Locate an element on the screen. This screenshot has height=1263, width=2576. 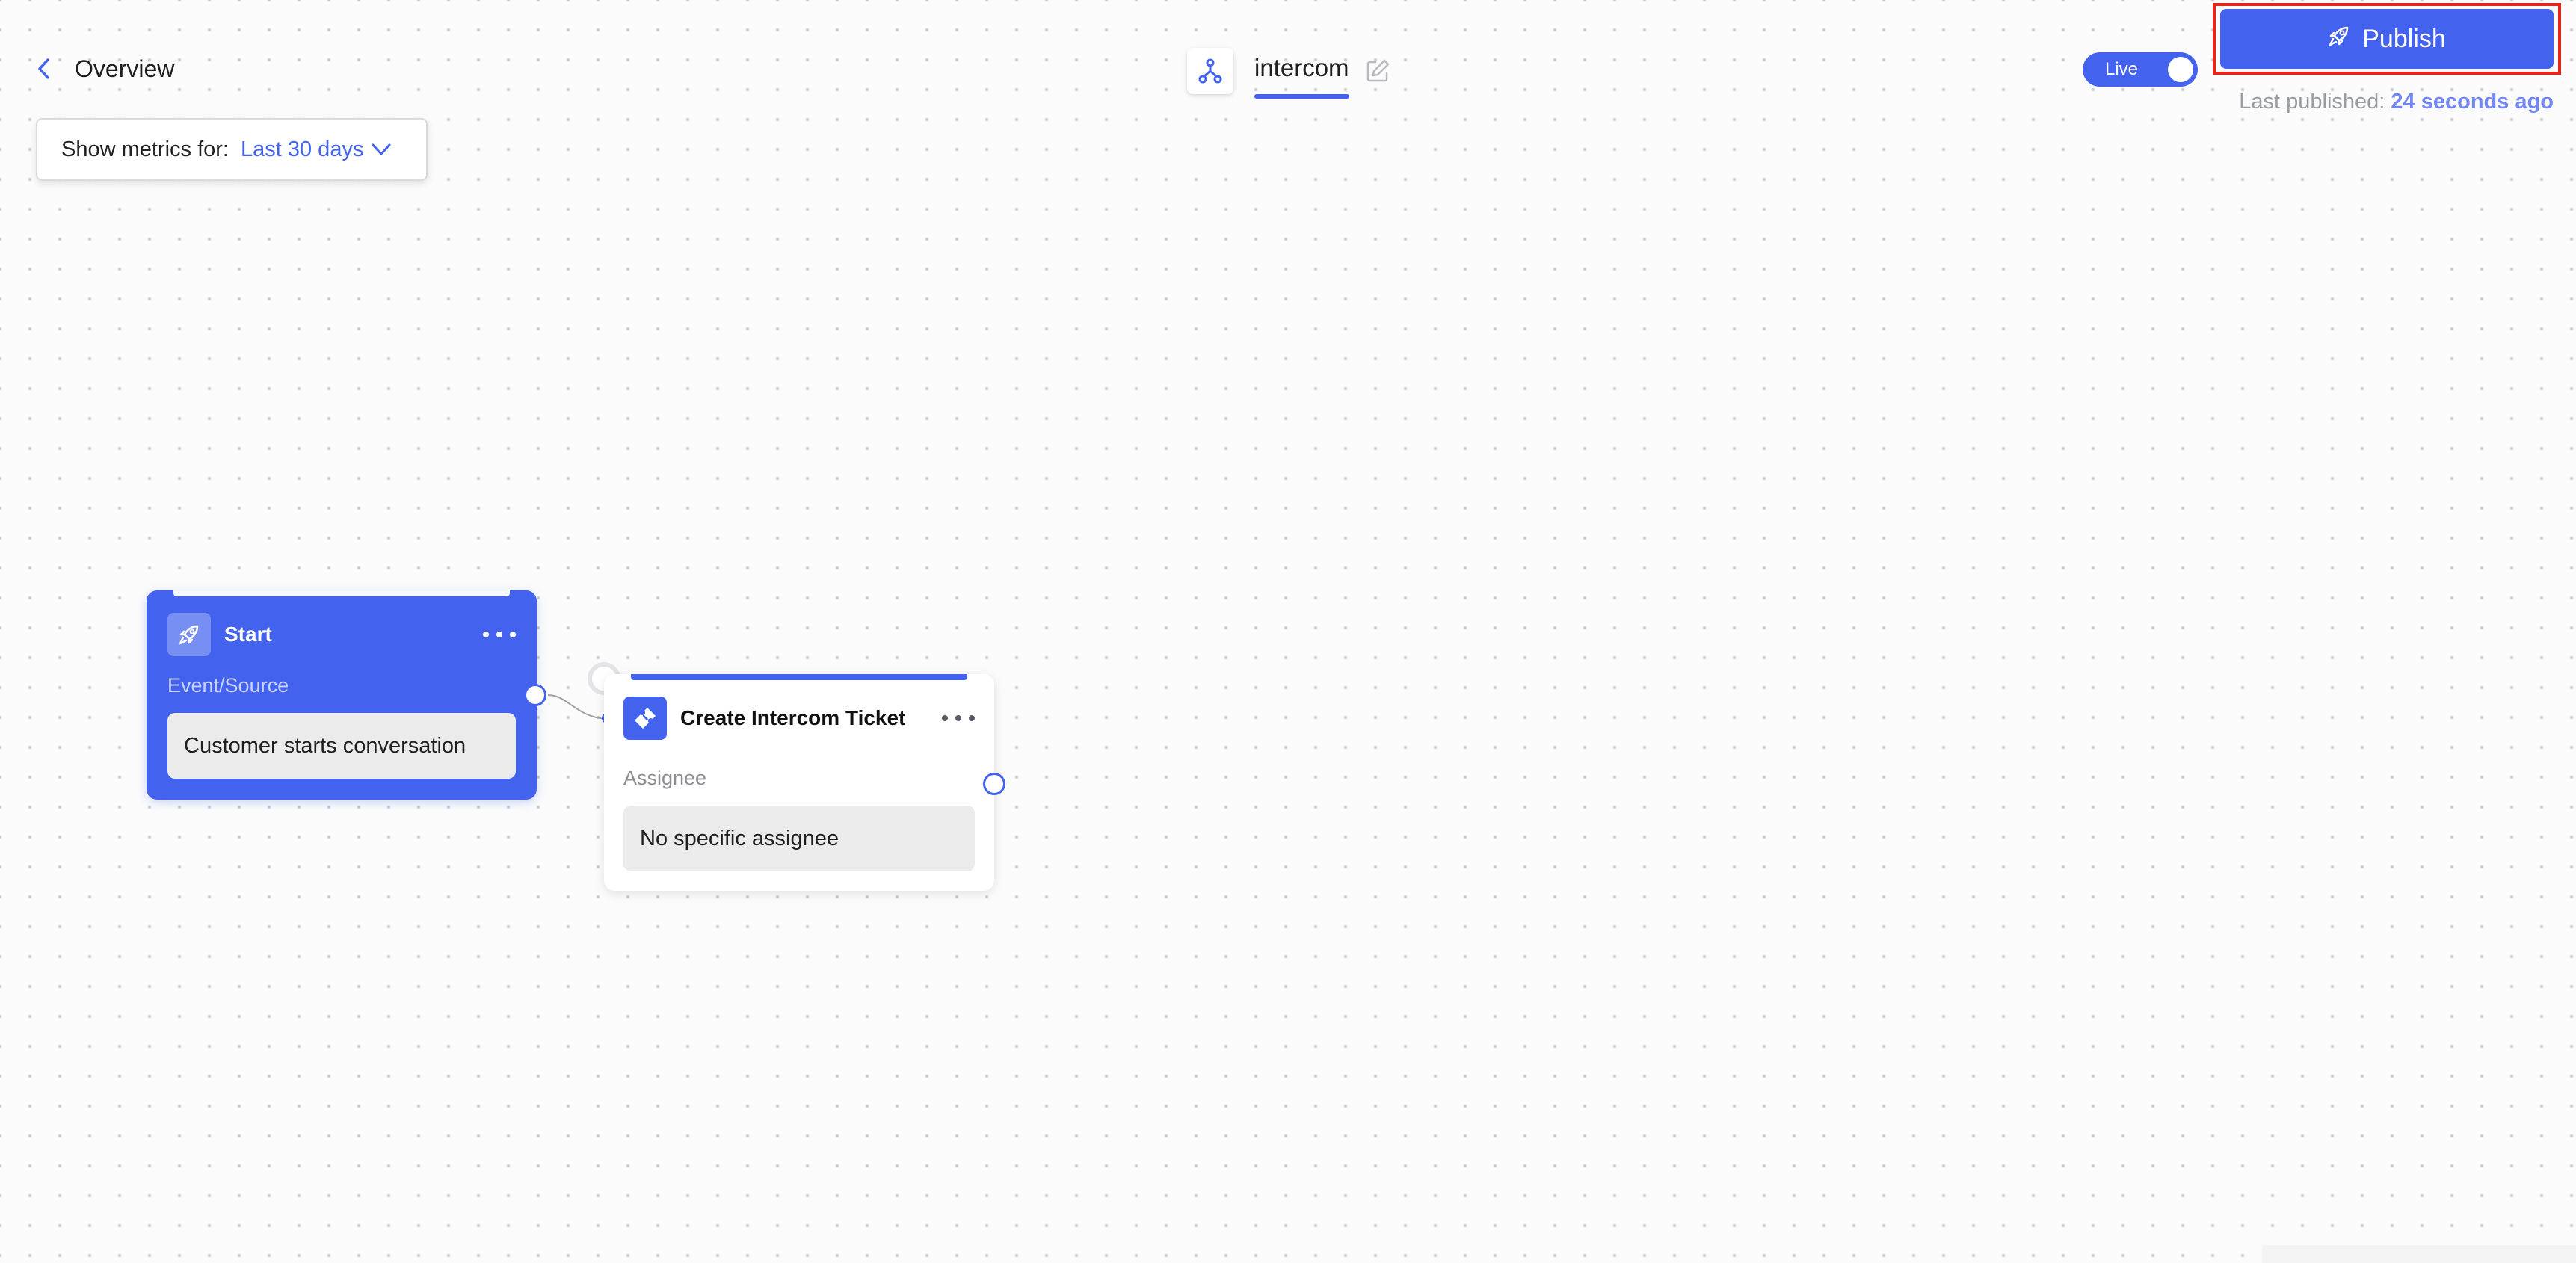
flow-title-bar: intercom is located at coordinates (1289, 72).